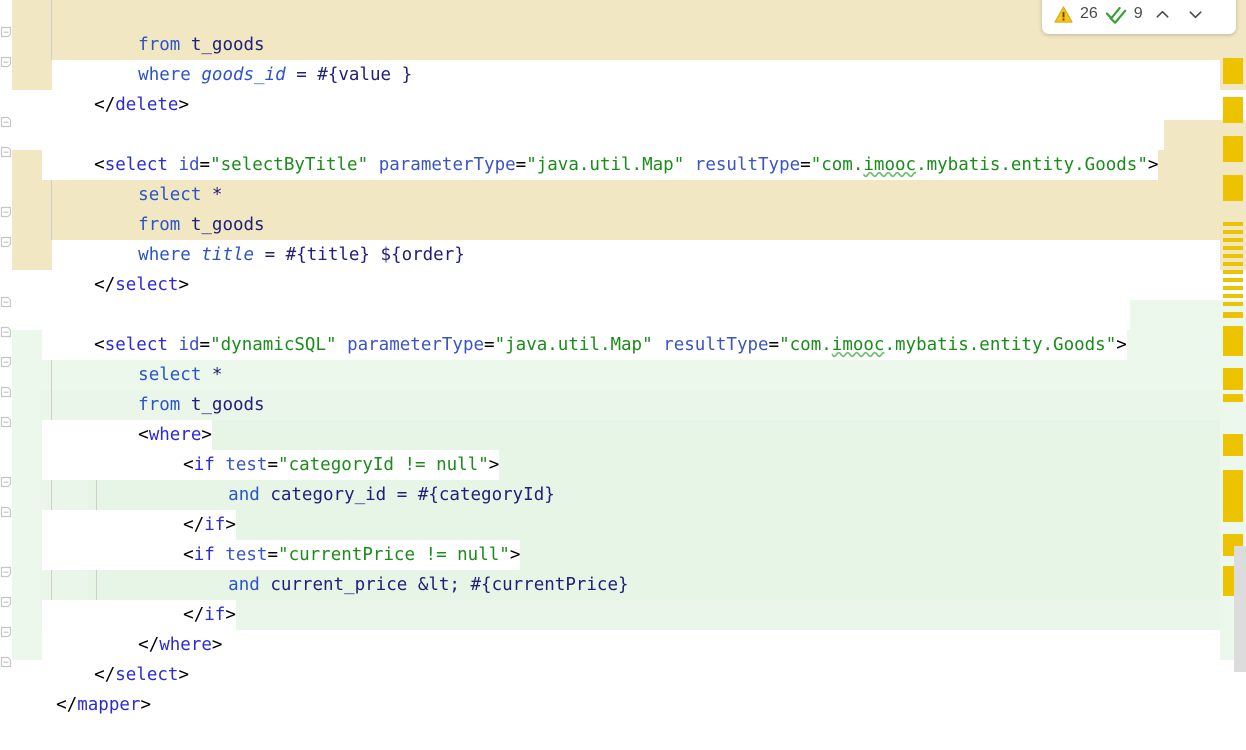 The height and width of the screenshot is (750, 1246). I want to click on code-line: <where>, so click(623, 420).